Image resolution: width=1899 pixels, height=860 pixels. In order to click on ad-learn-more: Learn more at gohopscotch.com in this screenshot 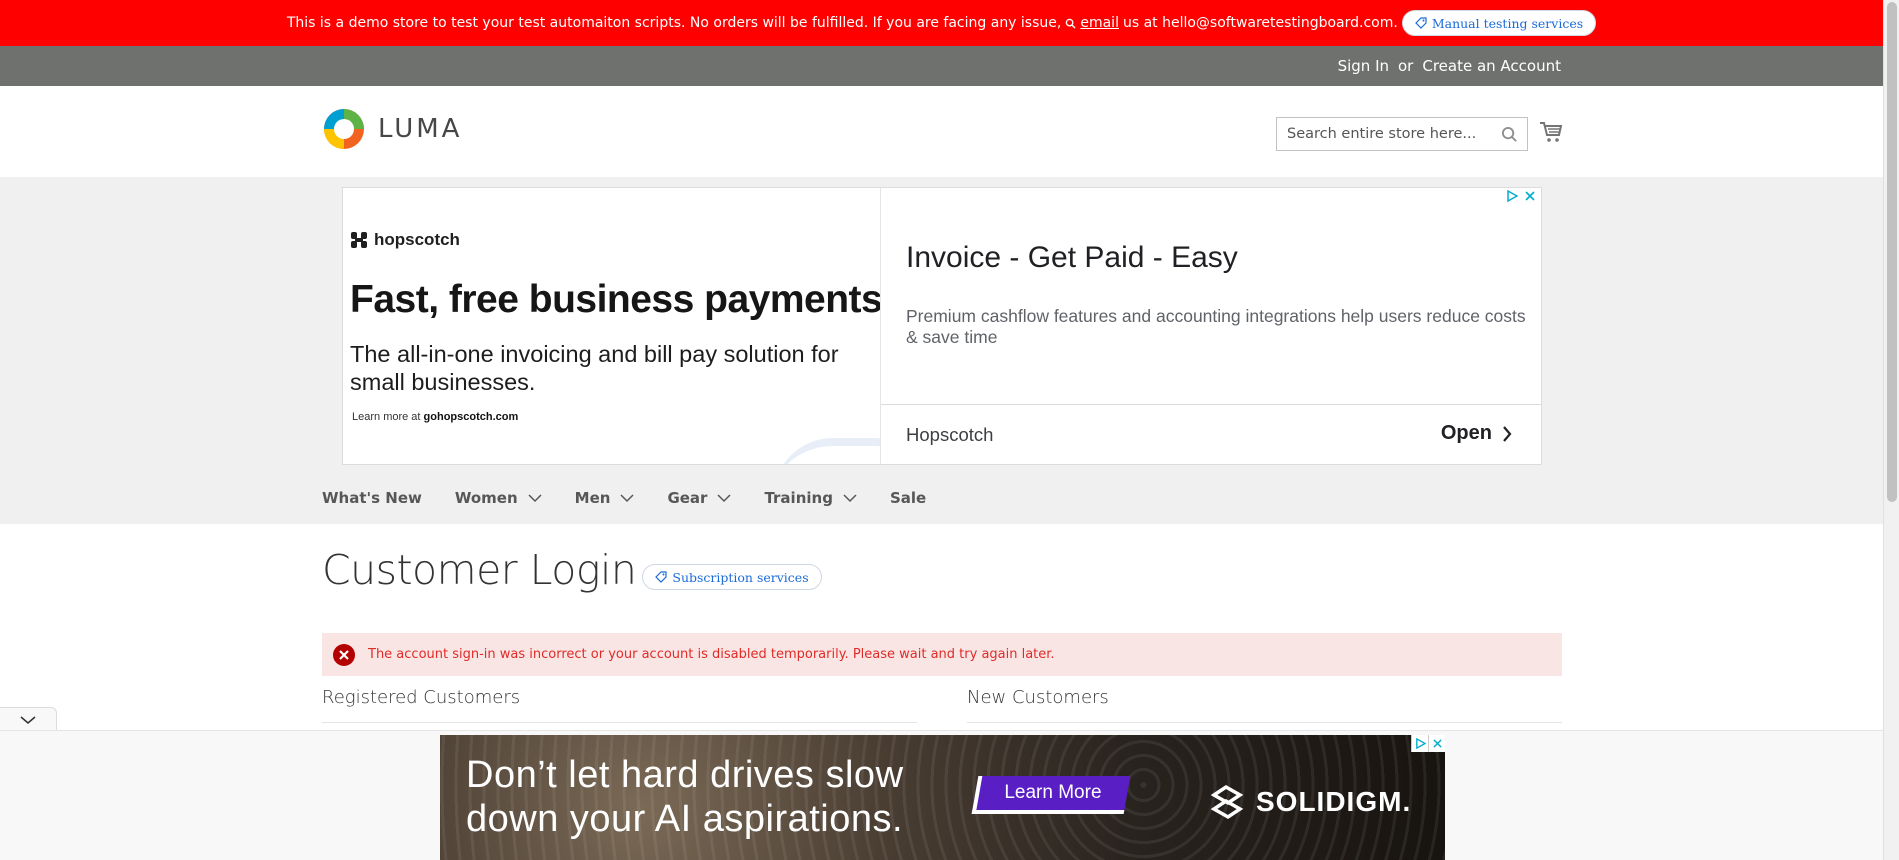, I will do `click(435, 417)`.